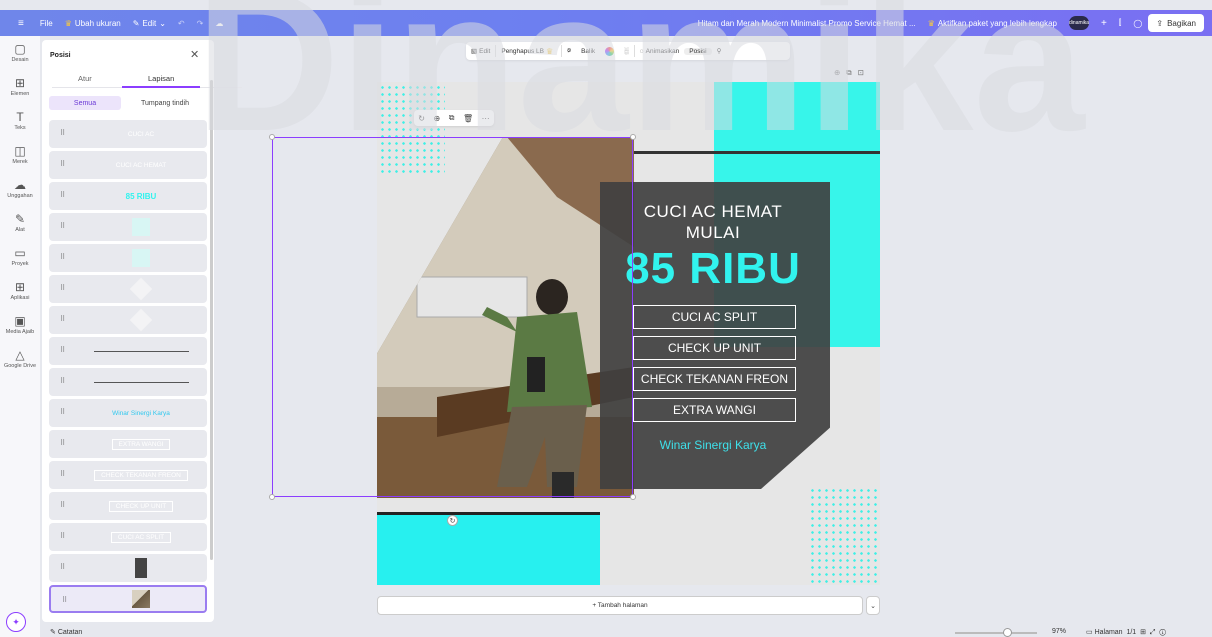  Describe the element at coordinates (128, 196) in the screenshot. I see `layer-row: ⠿ 85 RIBU` at that location.